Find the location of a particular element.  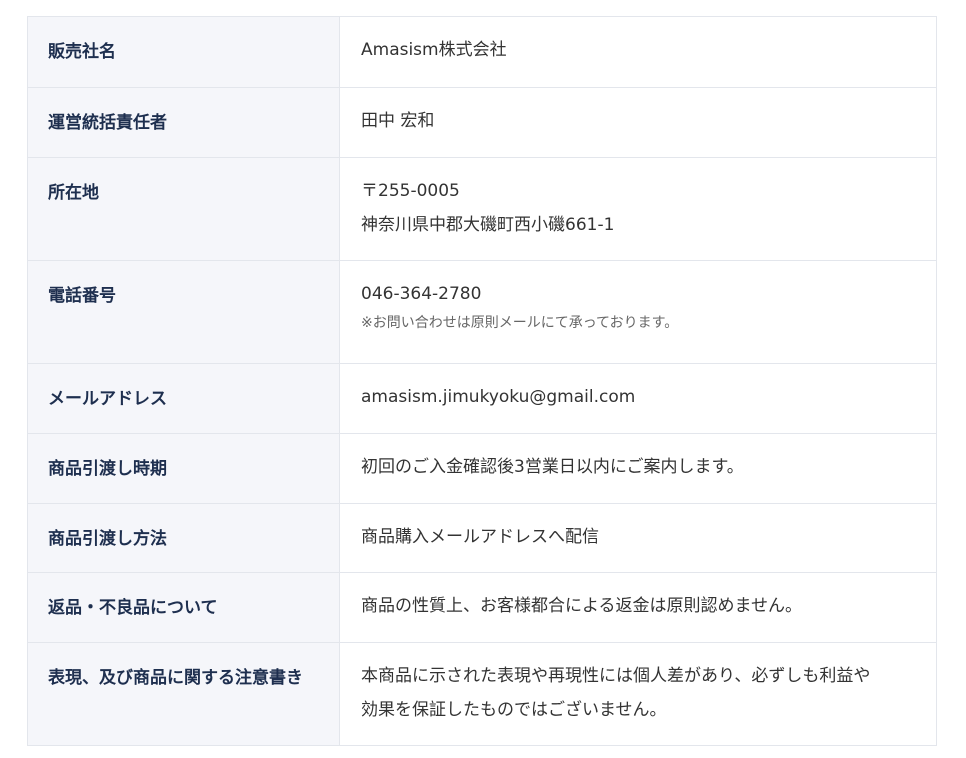

row-label-cell: 表現、及び商品に関する注意書き is located at coordinates (183, 694).